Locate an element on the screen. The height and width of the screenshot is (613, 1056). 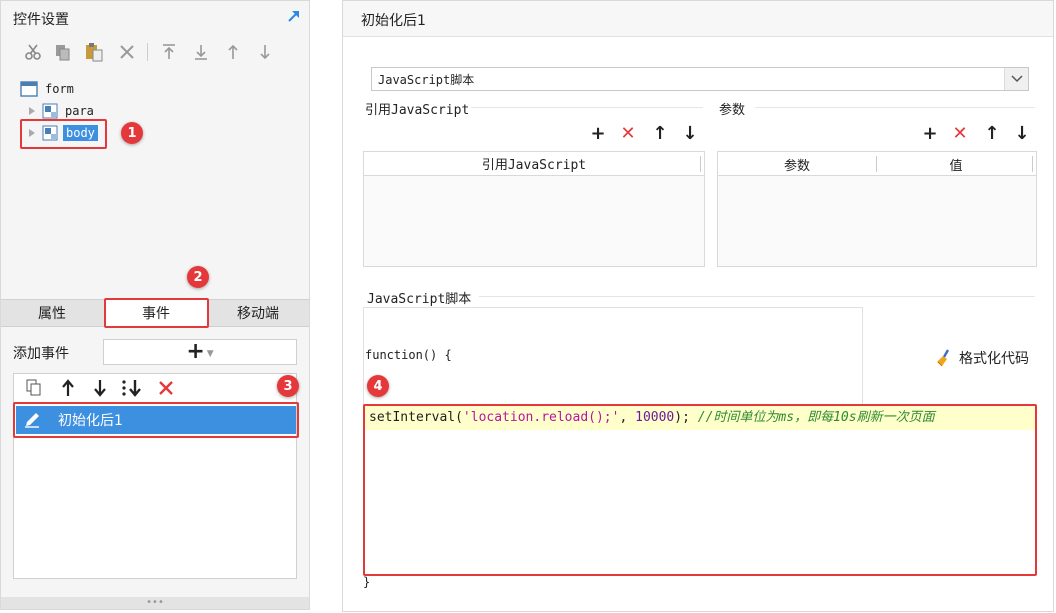
tab-events: 事件 is located at coordinates (156, 313).